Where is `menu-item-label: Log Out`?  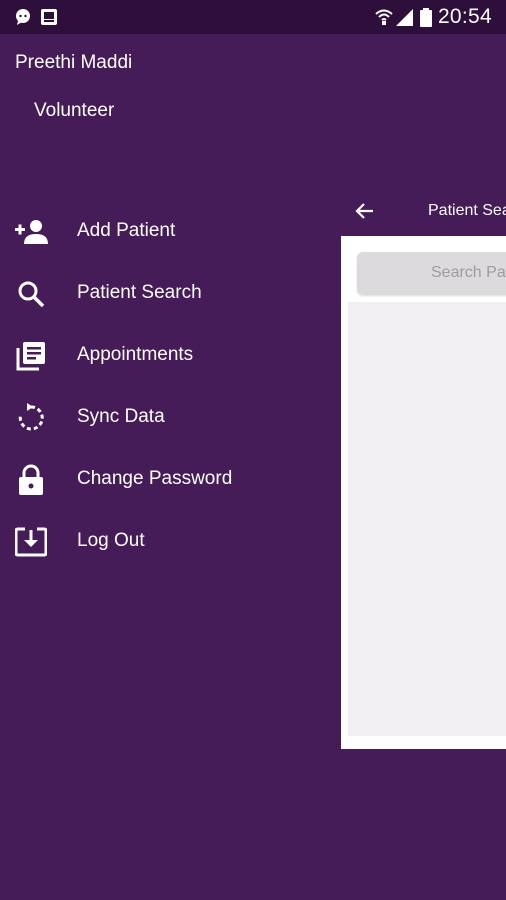
menu-item-label: Log Out is located at coordinates (111, 540).